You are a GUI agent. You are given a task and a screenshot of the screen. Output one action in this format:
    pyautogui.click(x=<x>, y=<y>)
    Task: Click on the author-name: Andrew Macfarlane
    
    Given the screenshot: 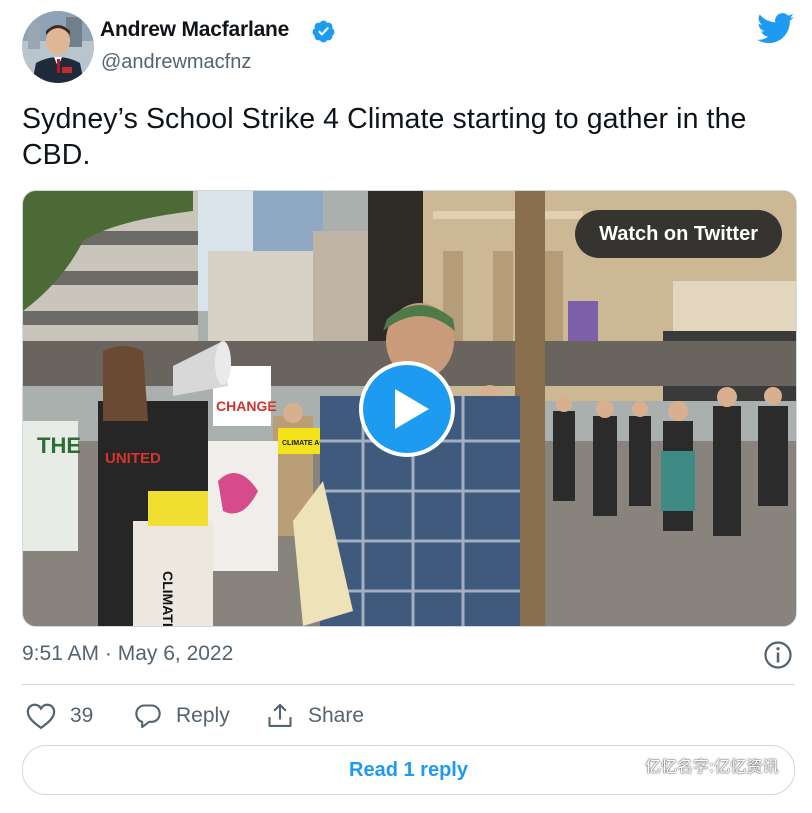 What is the action you would take?
    pyautogui.click(x=194, y=30)
    